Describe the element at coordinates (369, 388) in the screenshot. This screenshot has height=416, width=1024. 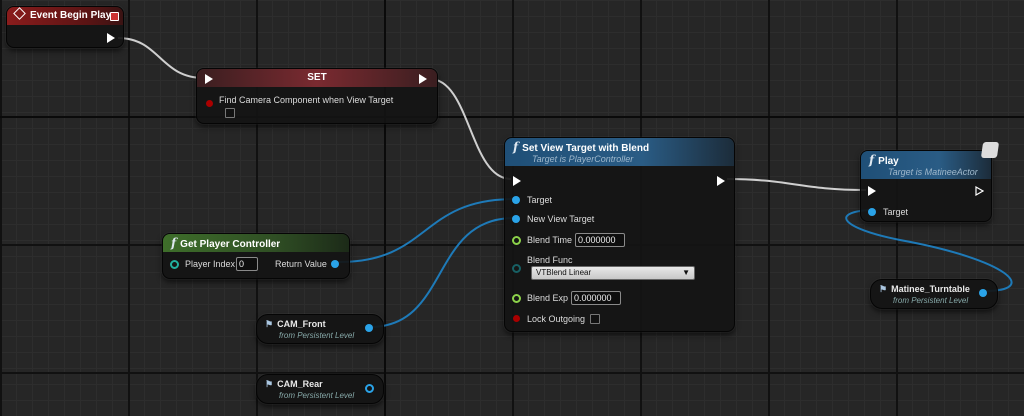
I see `cam-rear-out-pin` at that location.